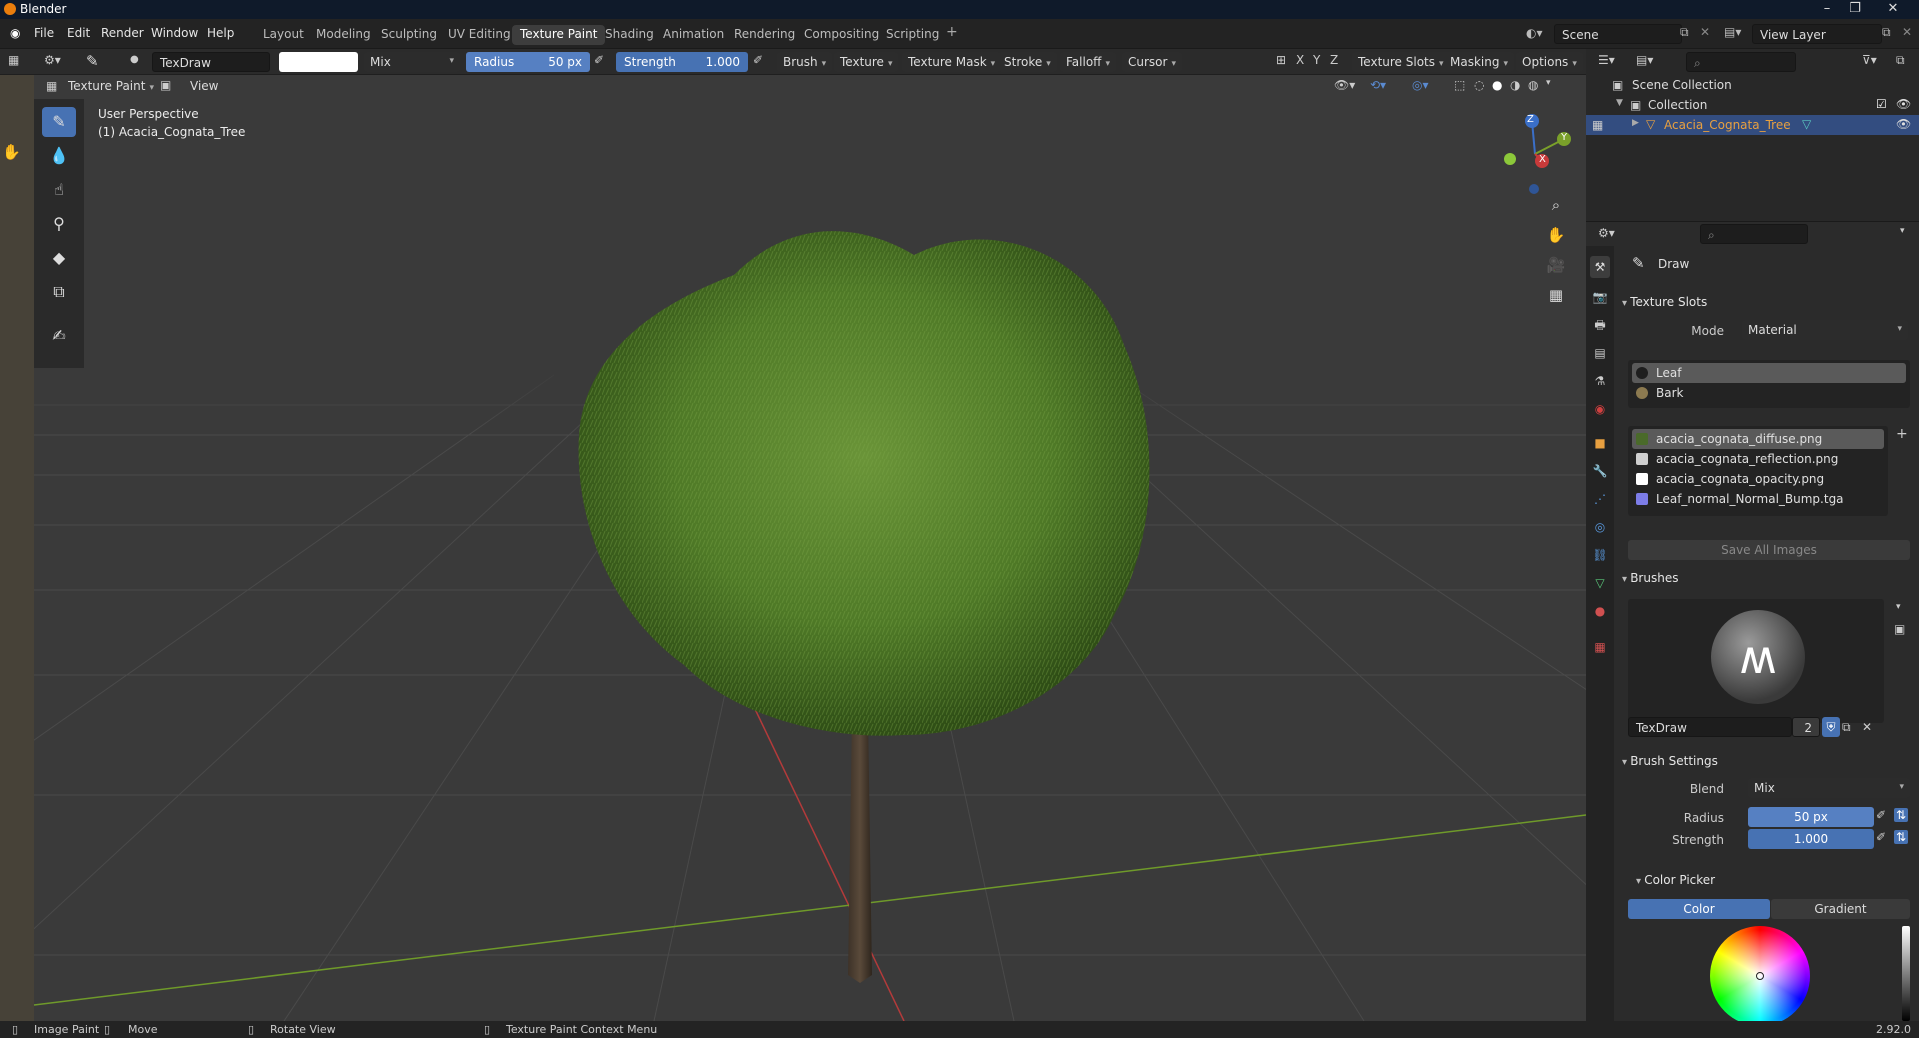  I want to click on radius-slider: 50 px, so click(1811, 817).